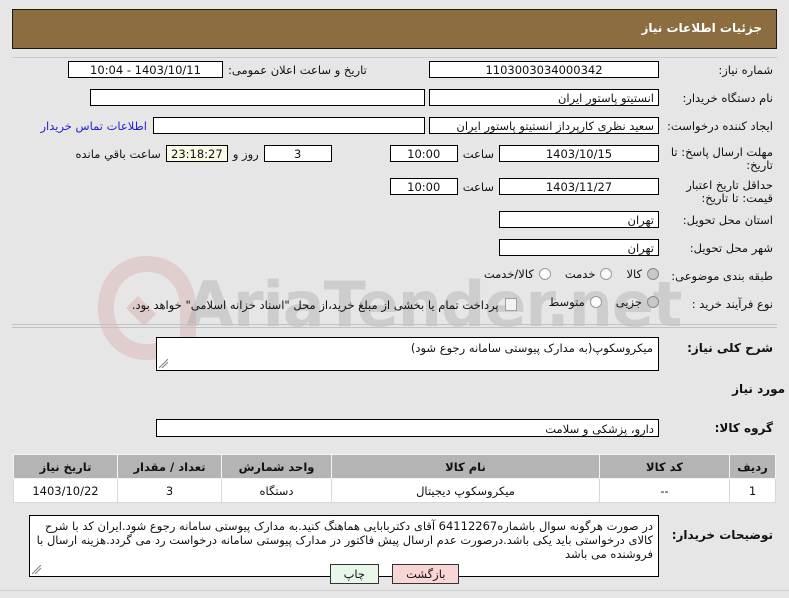  Describe the element at coordinates (731, 248) in the screenshot. I see `delivery-city-label: شهر محل تحویل:` at that location.